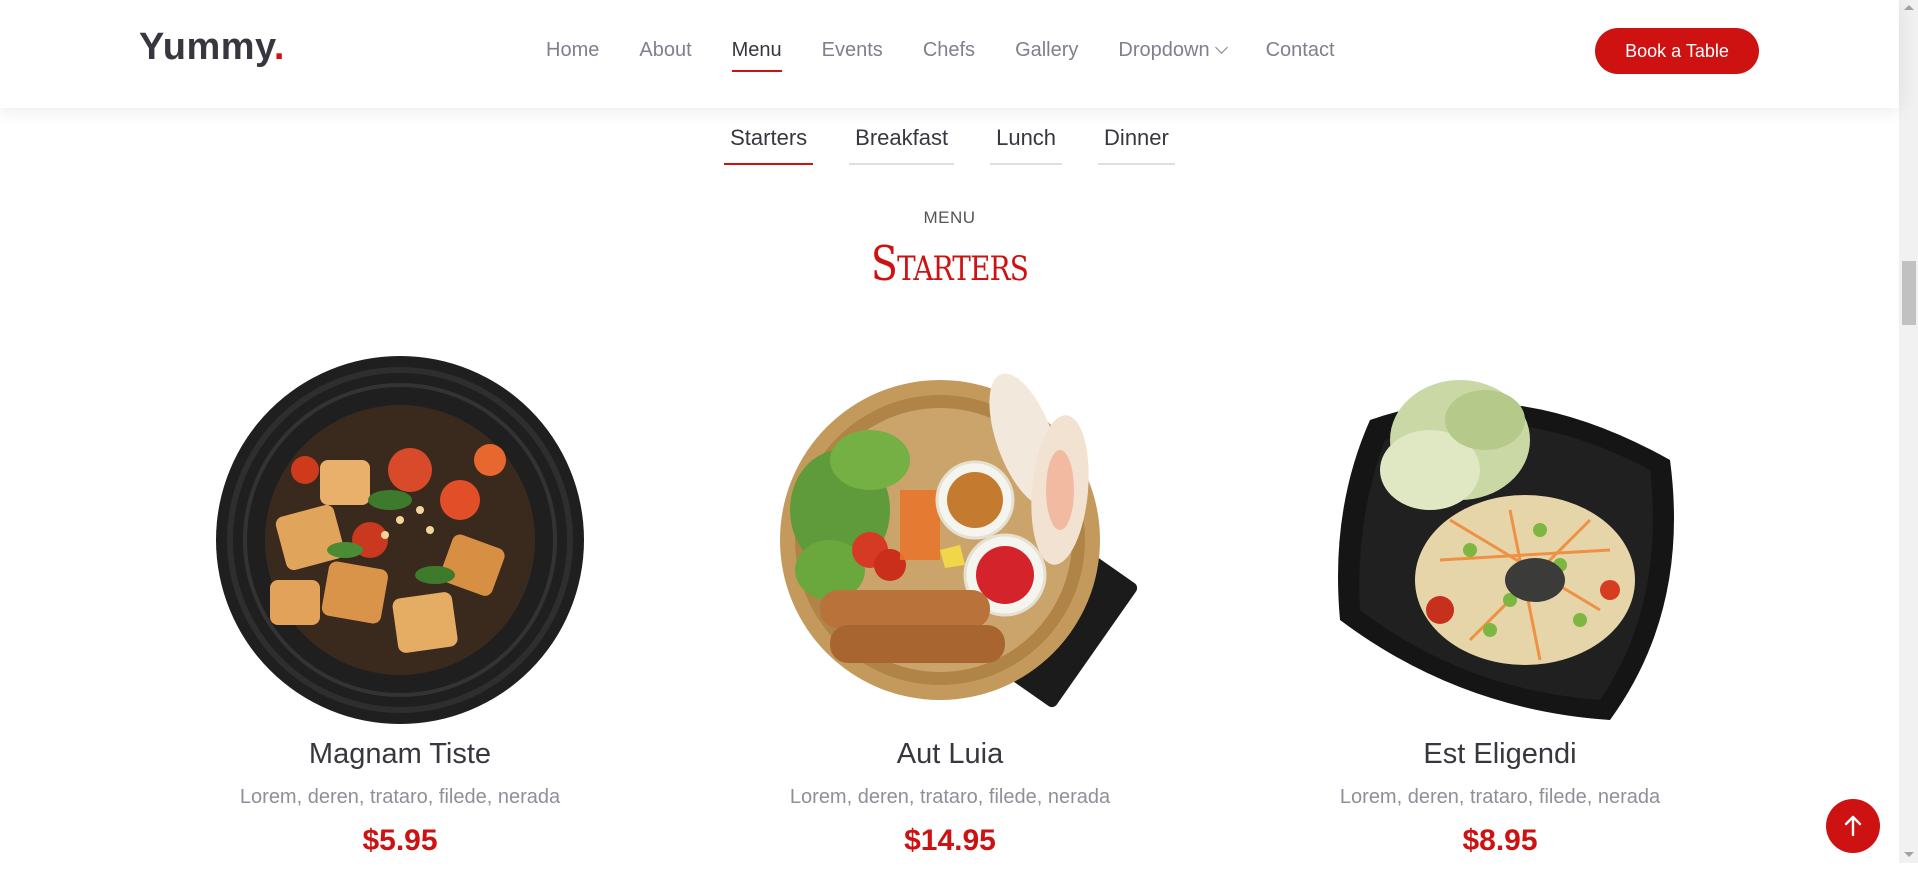  Describe the element at coordinates (949, 217) in the screenshot. I see `section-subtitle: MENU` at that location.